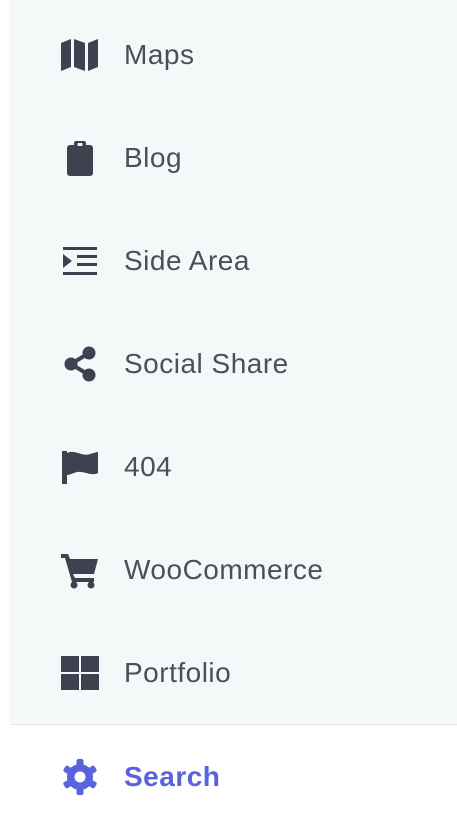 The height and width of the screenshot is (828, 457). Describe the element at coordinates (80, 158) in the screenshot. I see `clipboard-icon` at that location.